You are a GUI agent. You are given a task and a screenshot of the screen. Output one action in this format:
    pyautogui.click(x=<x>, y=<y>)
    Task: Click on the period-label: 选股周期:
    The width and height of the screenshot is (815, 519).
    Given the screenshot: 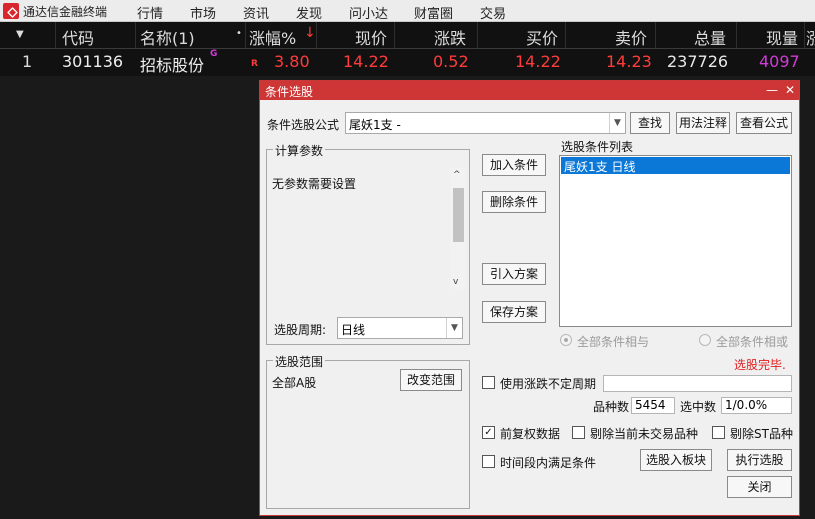 What is the action you would take?
    pyautogui.click(x=300, y=330)
    